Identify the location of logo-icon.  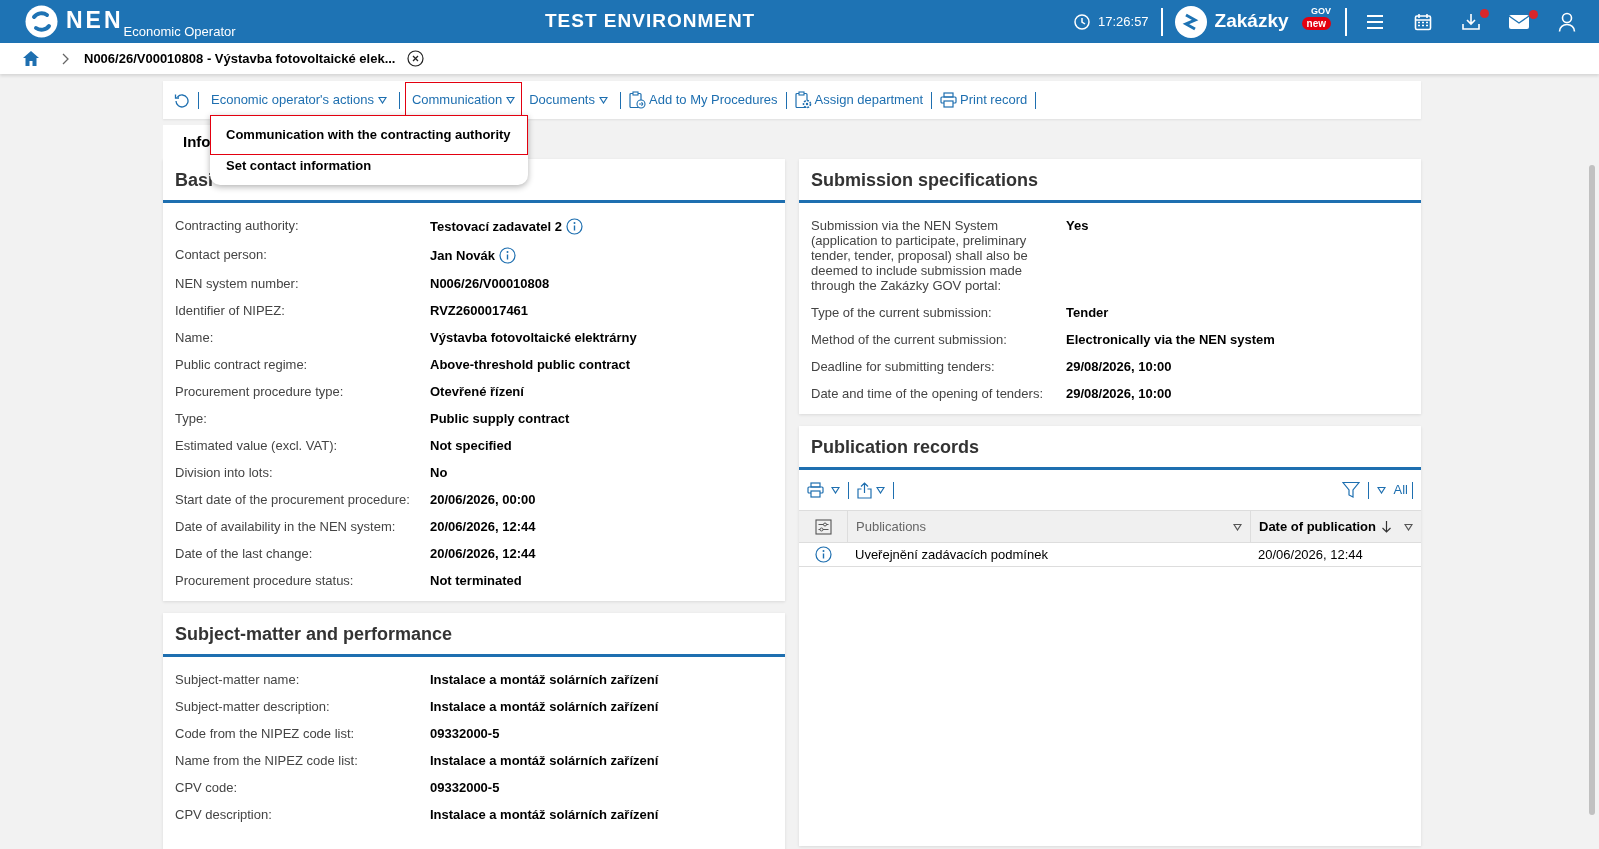
(41, 21).